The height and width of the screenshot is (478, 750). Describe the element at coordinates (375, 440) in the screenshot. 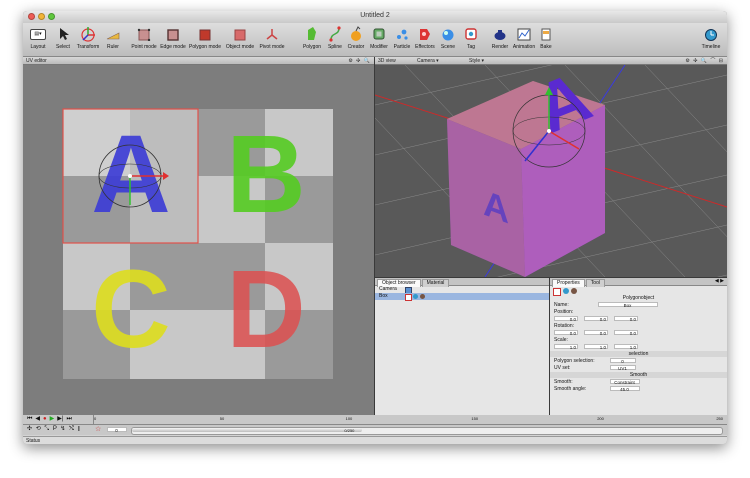

I see `status-bar: Status` at that location.